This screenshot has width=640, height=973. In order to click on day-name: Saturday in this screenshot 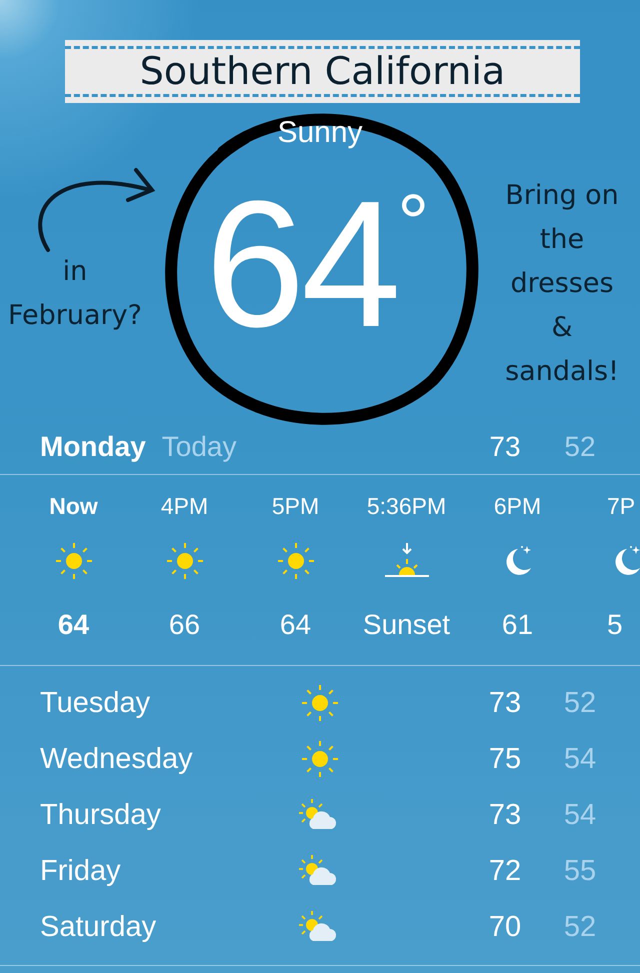, I will do `click(99, 927)`.